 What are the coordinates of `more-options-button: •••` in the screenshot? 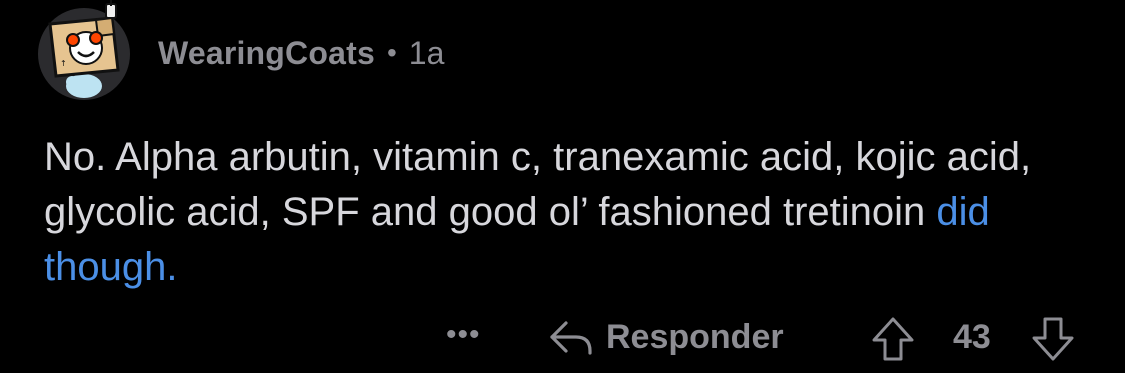 It's located at (463, 335).